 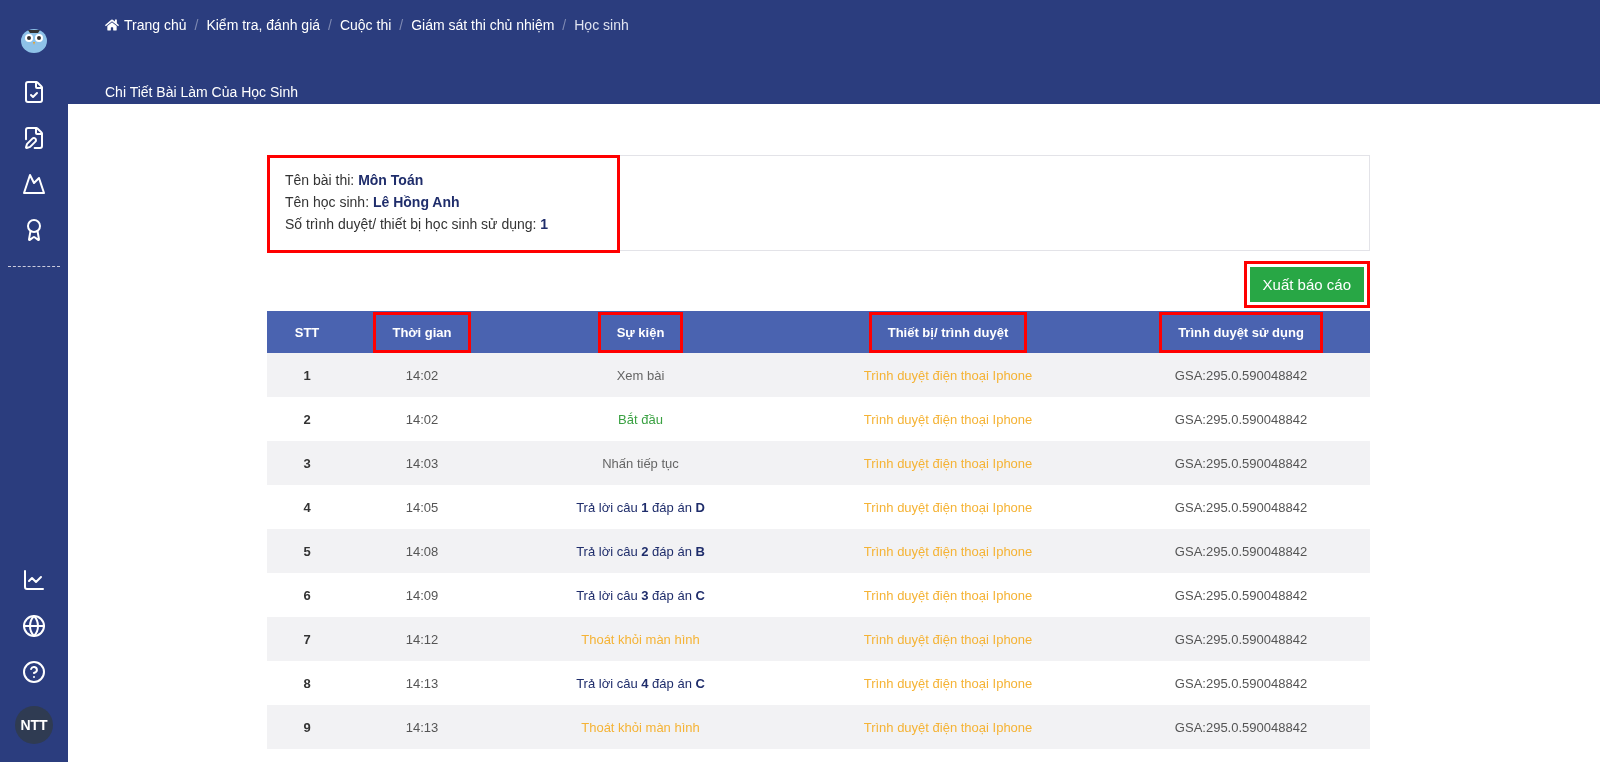 I want to click on document-check-icon, so click(x=34, y=92).